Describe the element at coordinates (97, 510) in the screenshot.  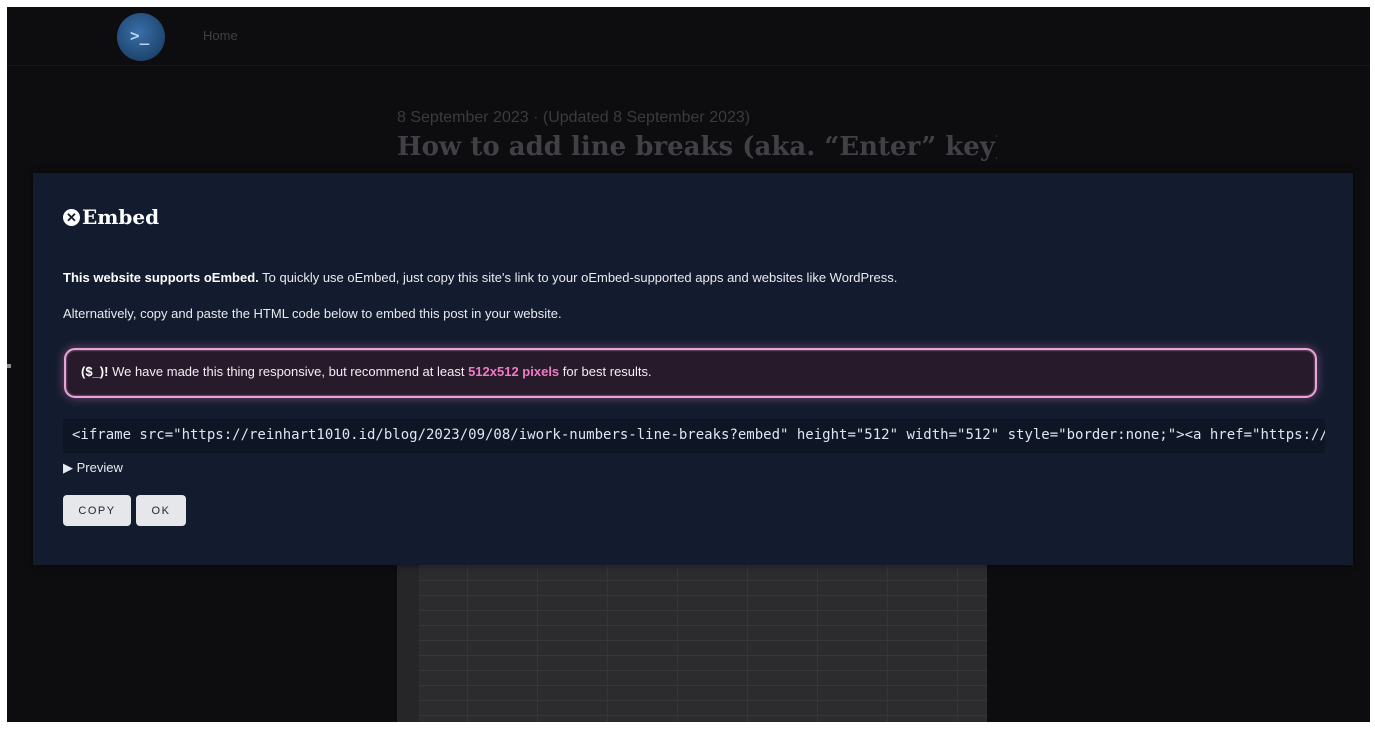
I see `copy-button: COPY` at that location.